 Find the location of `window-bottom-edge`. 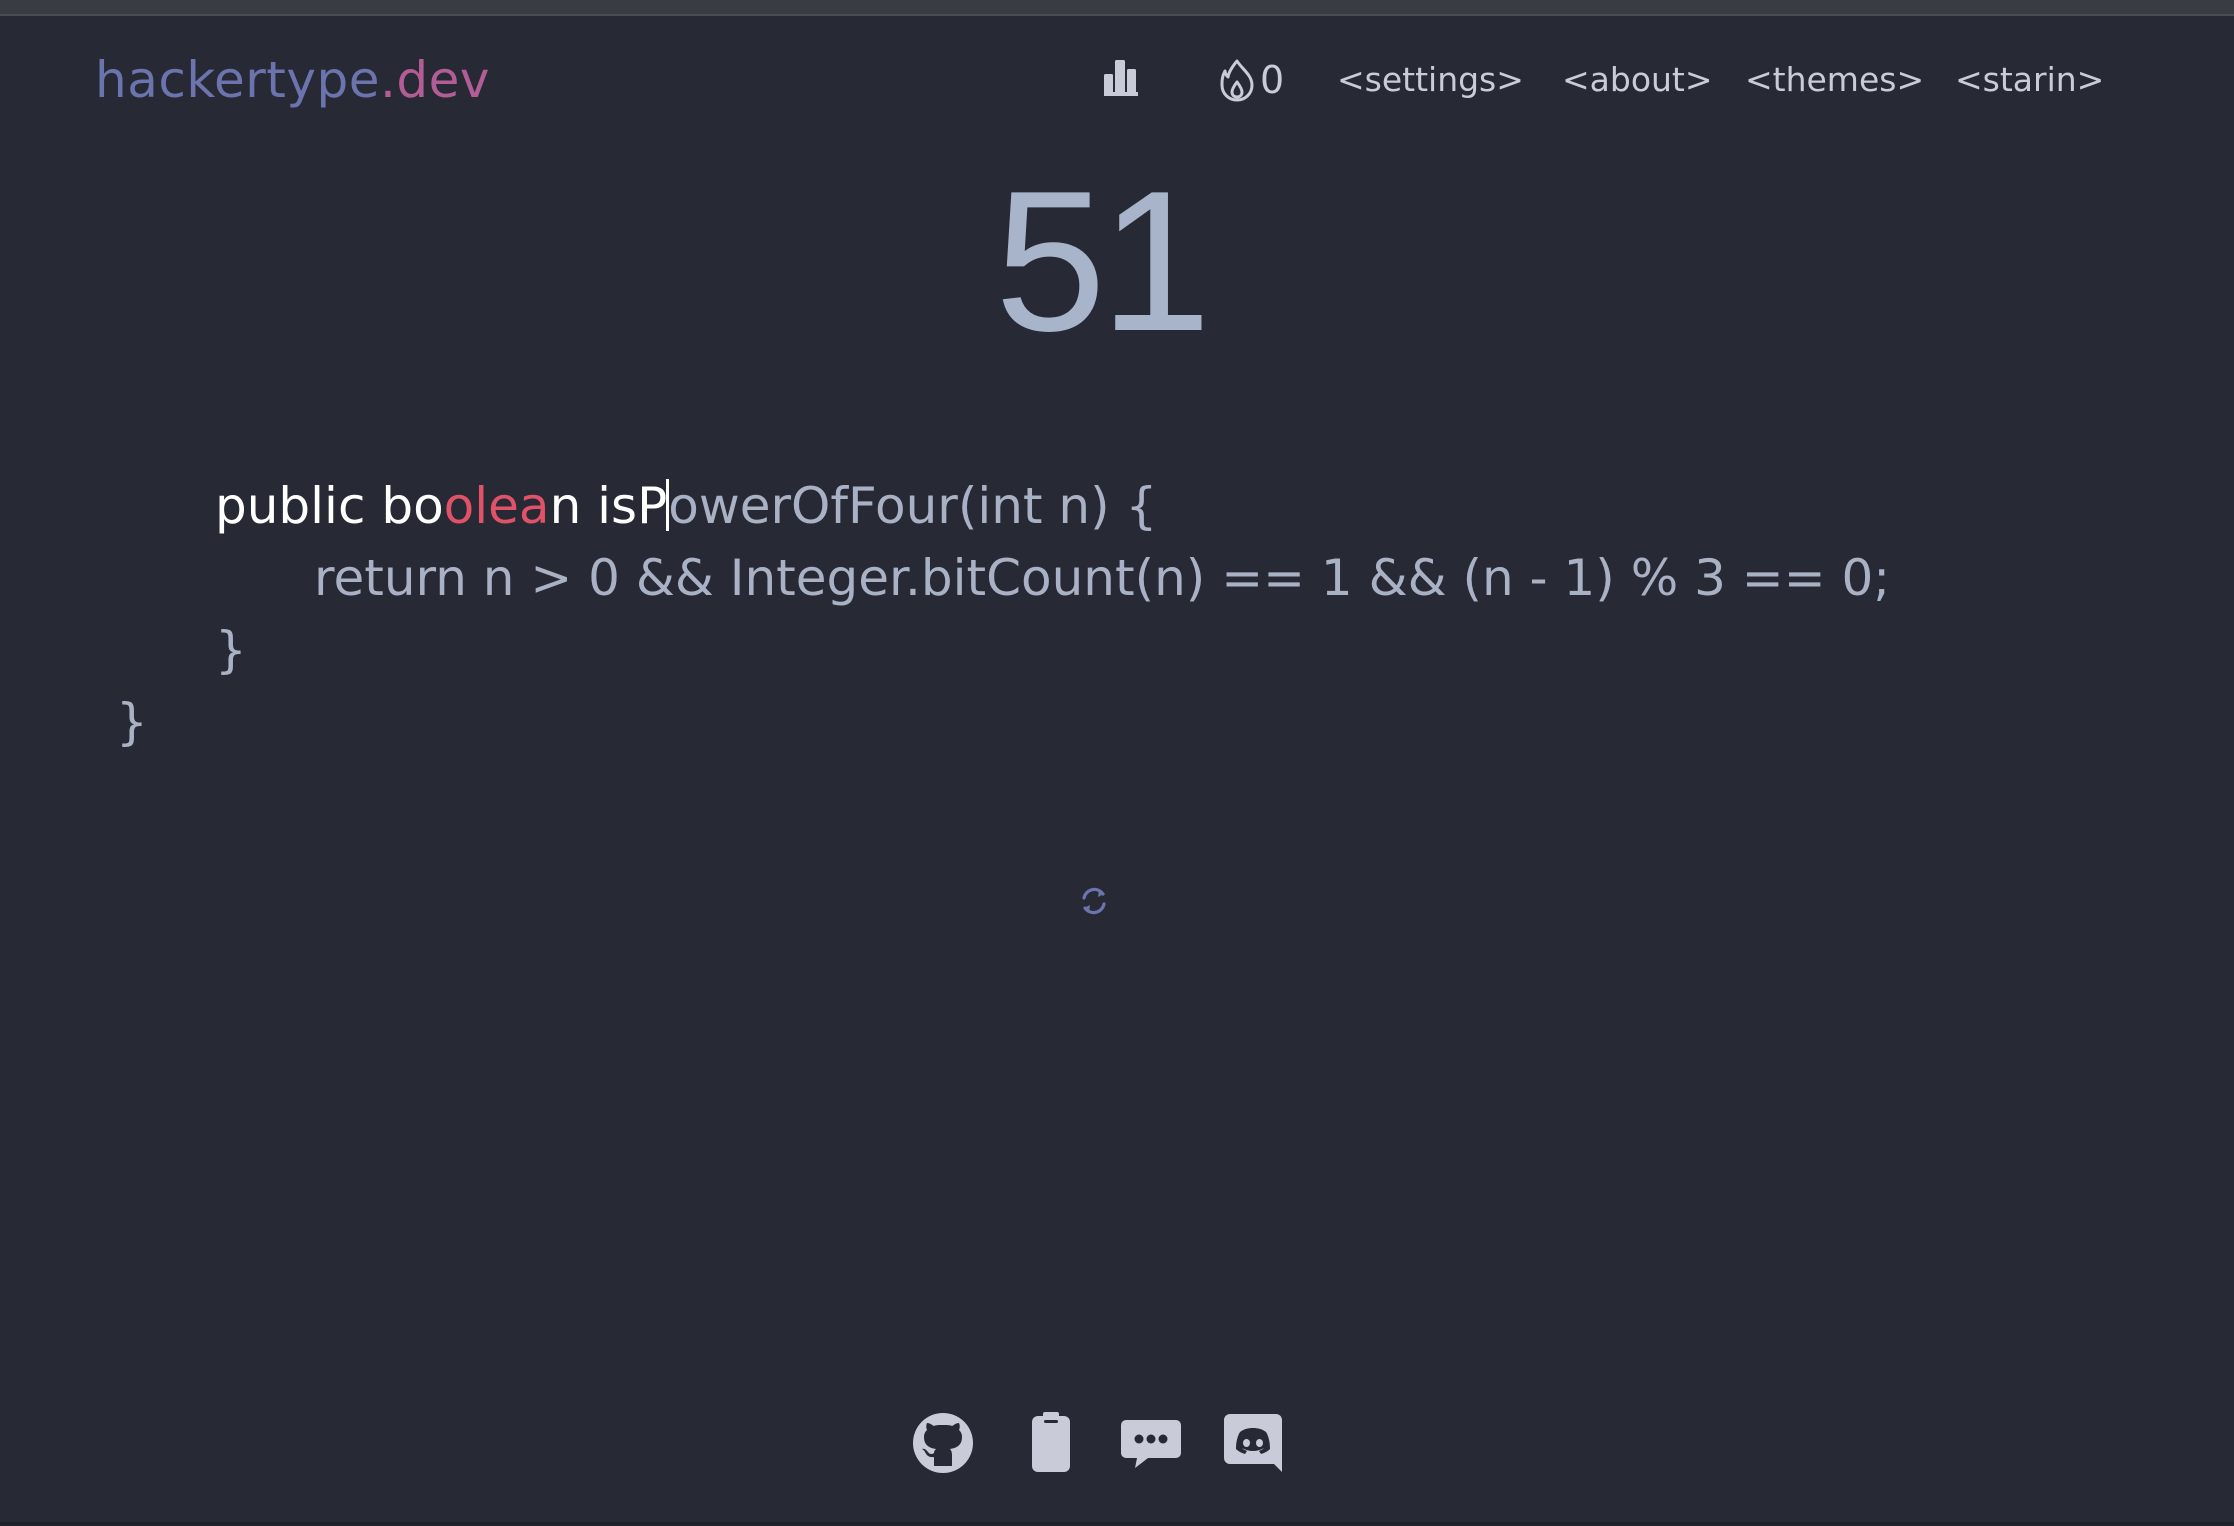

window-bottom-edge is located at coordinates (1117, 1524).